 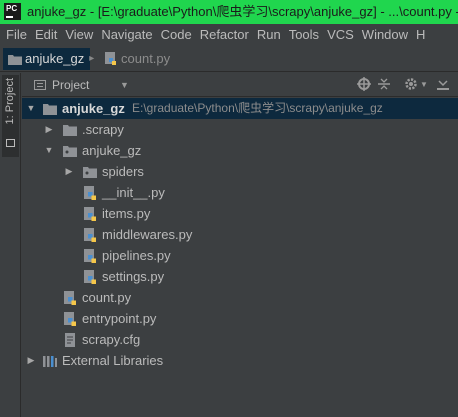 I want to click on tree-node-path: E:\graduate\Python\爬虫学习\scrapy\anjuke_gz, so click(x=257, y=108).